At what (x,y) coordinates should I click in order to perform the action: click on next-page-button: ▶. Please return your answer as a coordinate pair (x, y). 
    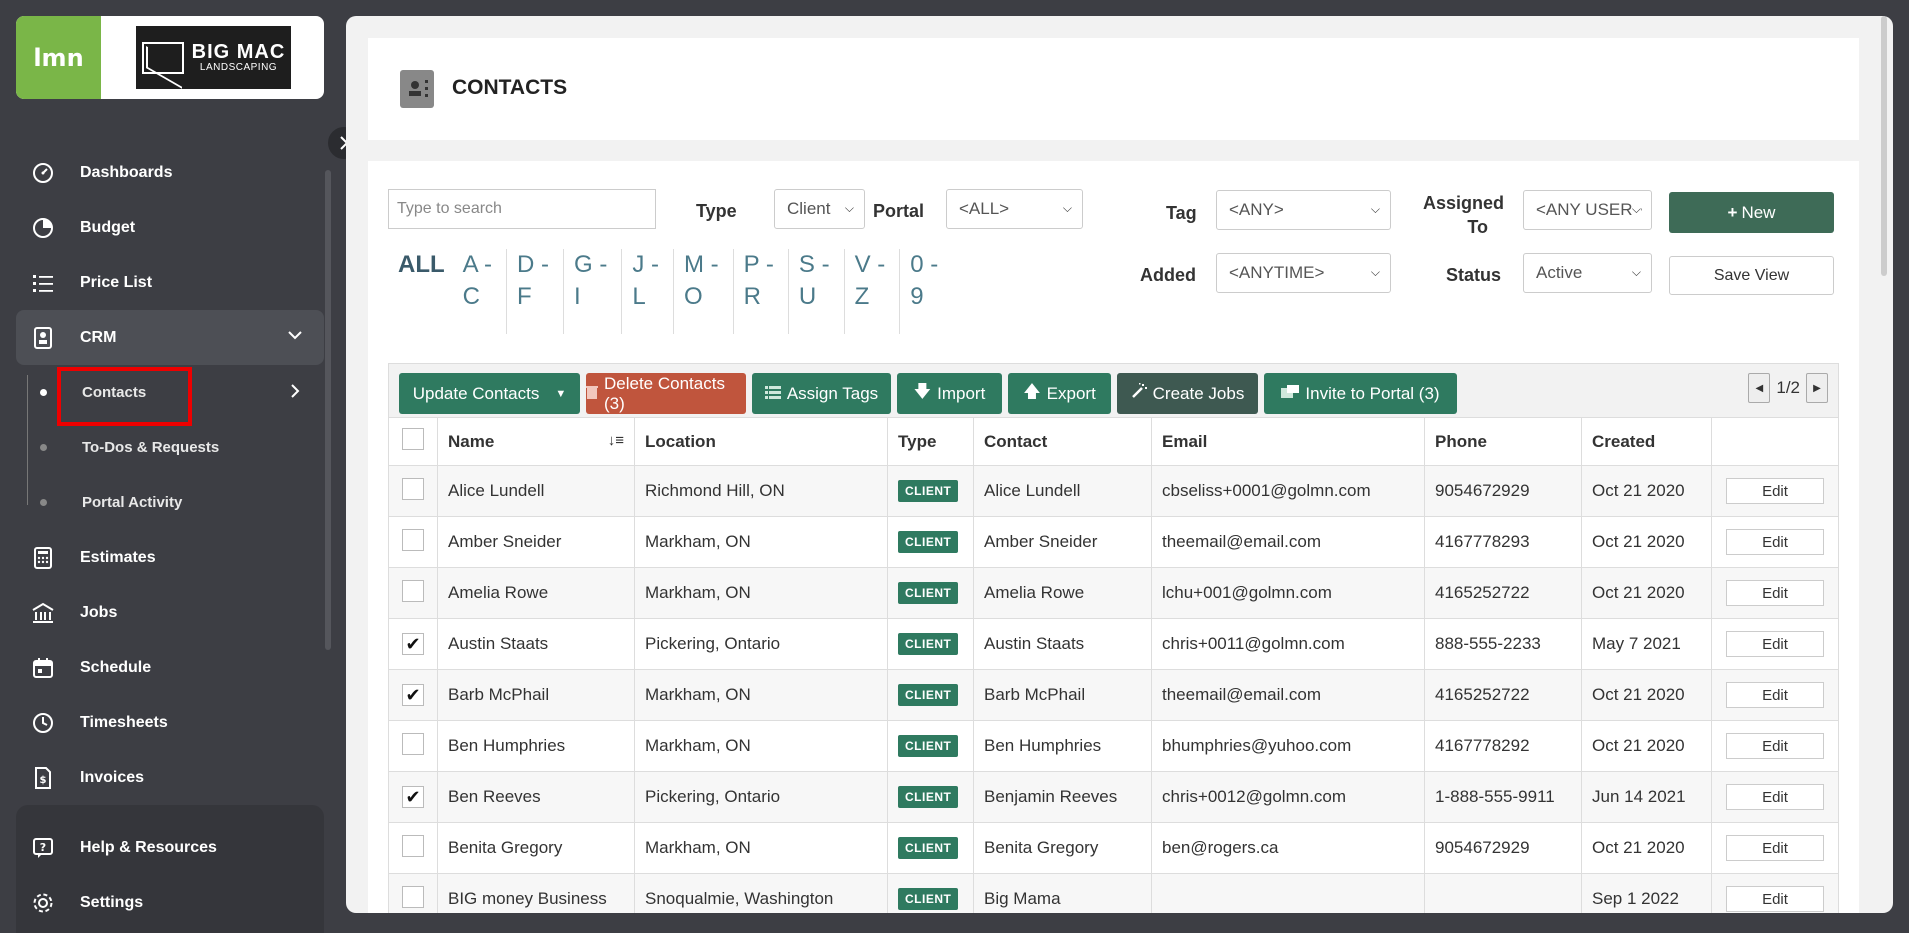
    Looking at the image, I should click on (1817, 388).